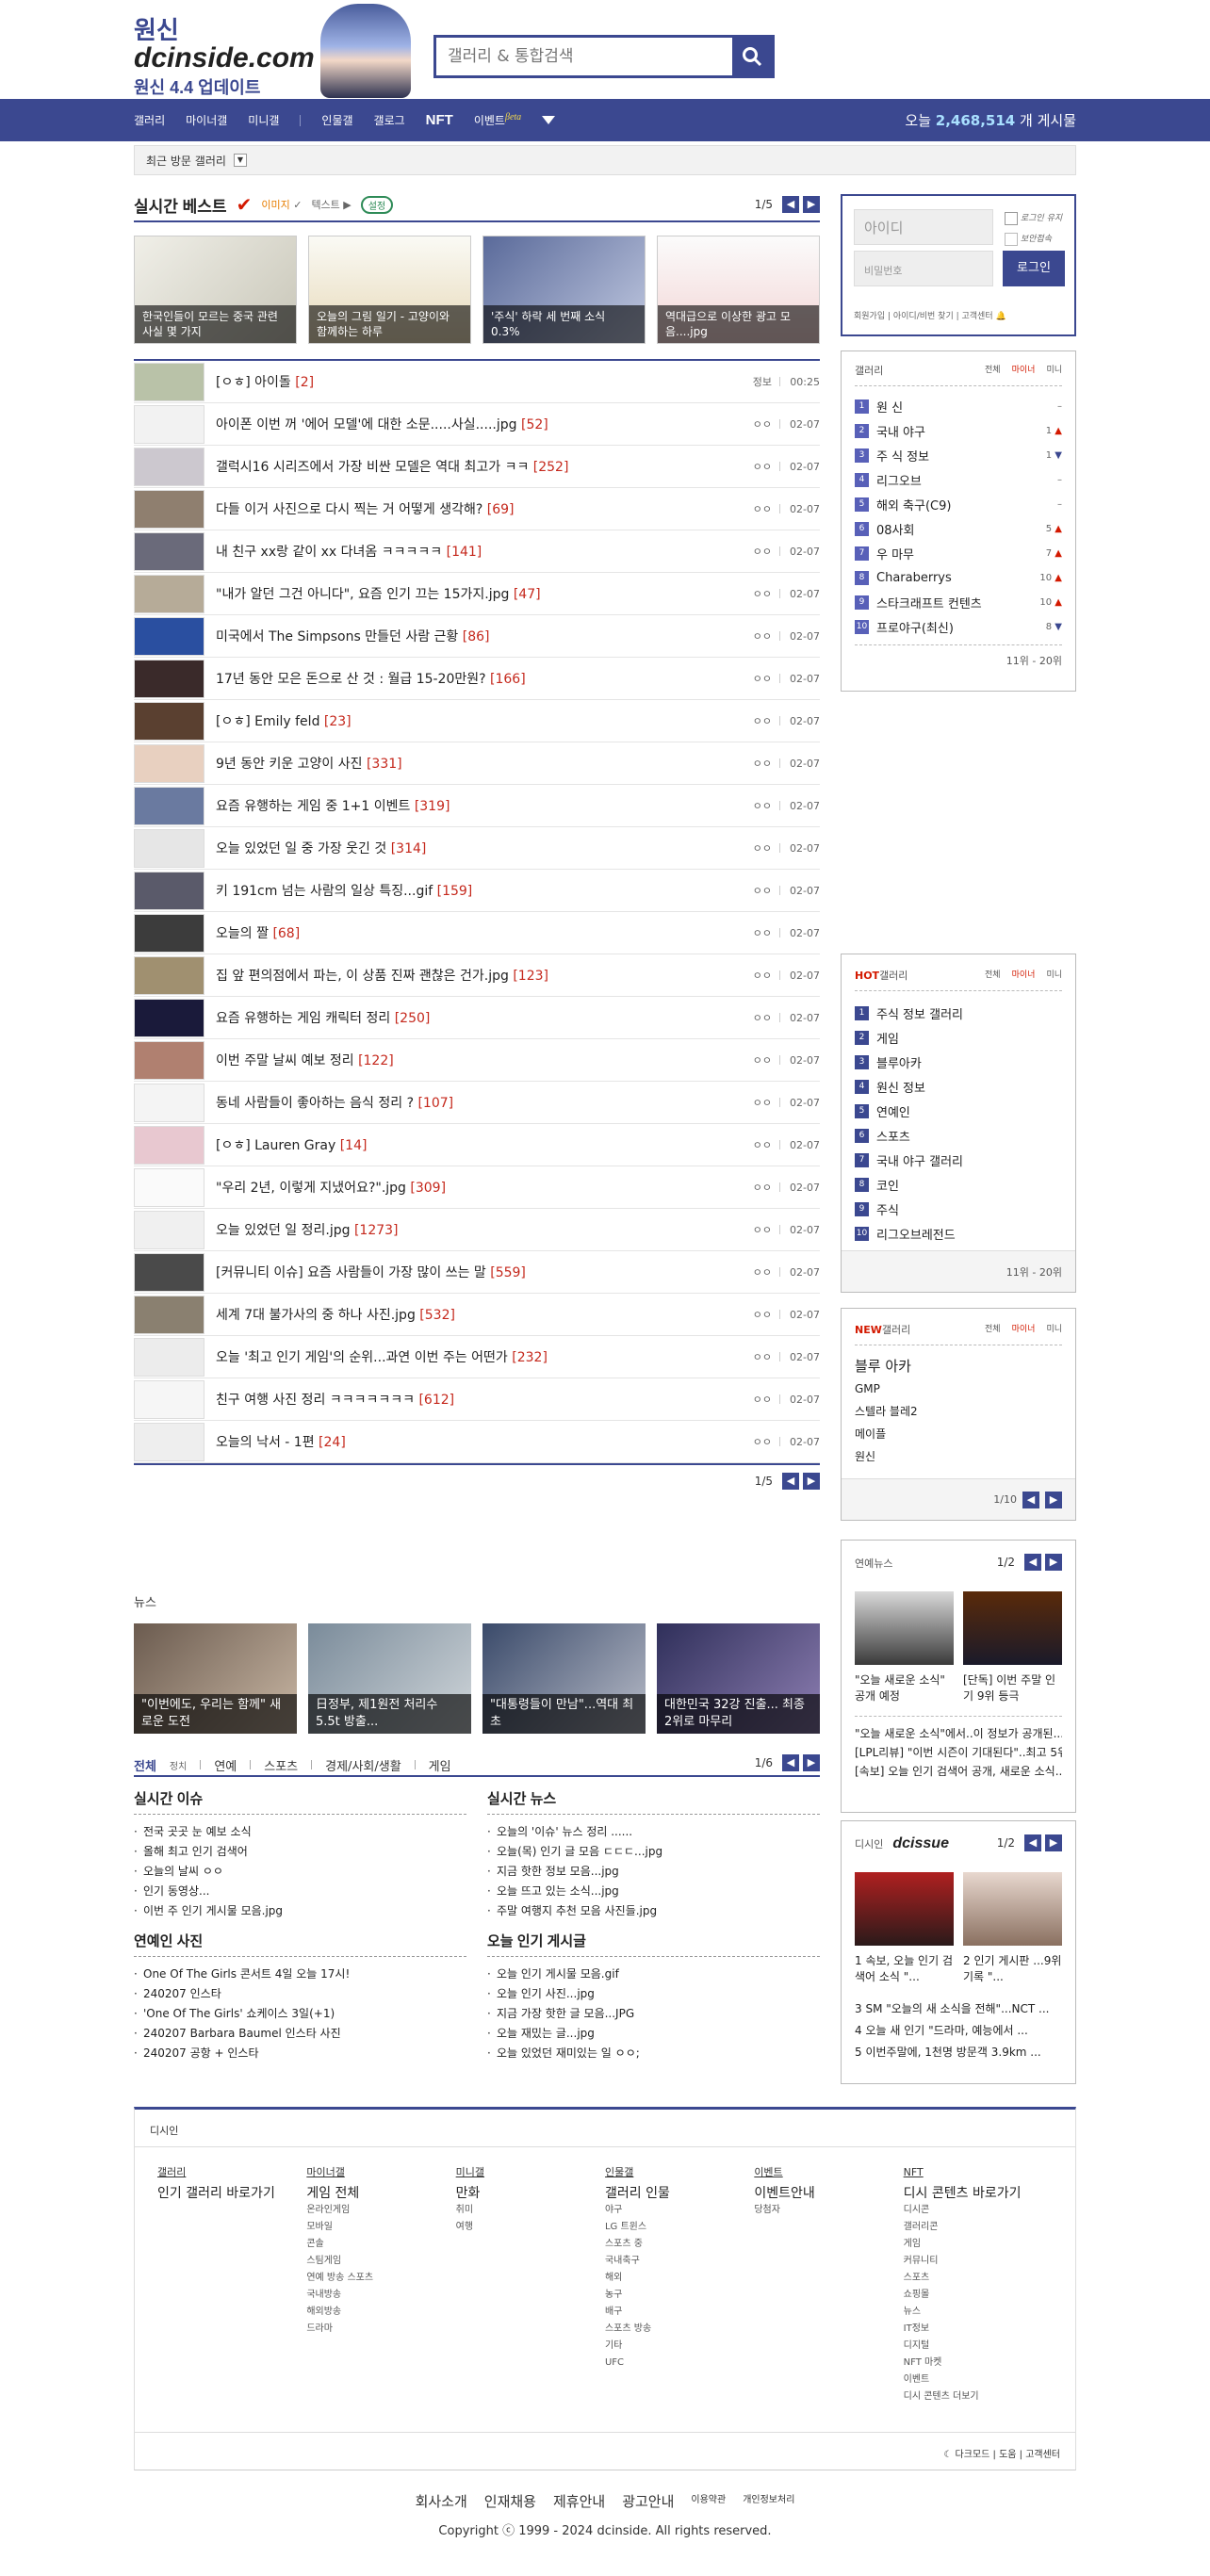  I want to click on new-tab-mini: 미니, so click(1054, 1329).